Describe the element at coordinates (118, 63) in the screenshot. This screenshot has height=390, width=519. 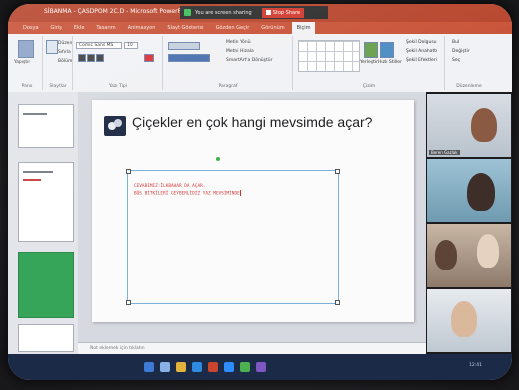
I see `font-group: Comic Sans MS 10 Yazı Tipi` at that location.